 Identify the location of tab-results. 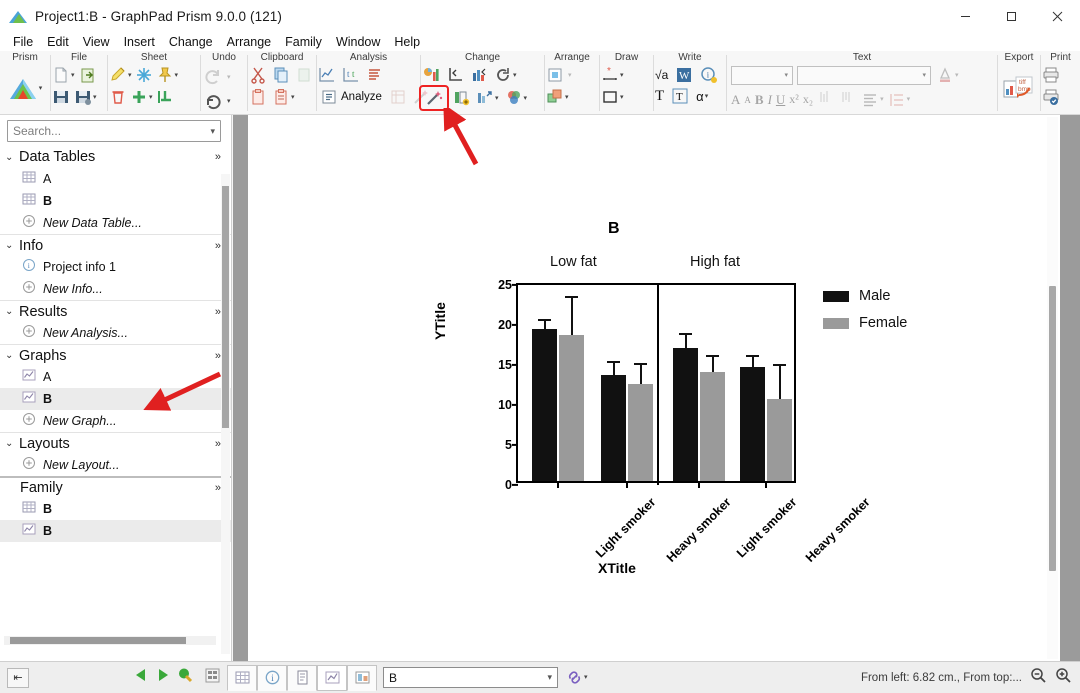
(302, 677).